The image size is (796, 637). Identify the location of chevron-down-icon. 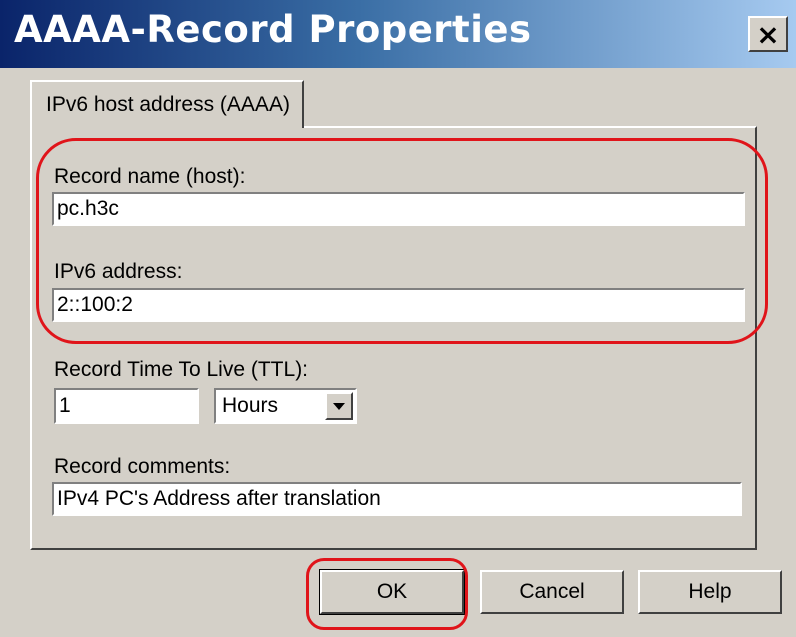
(339, 406).